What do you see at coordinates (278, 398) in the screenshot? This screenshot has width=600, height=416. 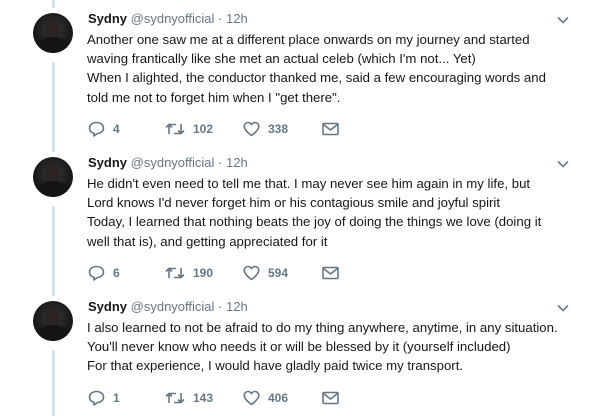 I see `like-count: 406` at bounding box center [278, 398].